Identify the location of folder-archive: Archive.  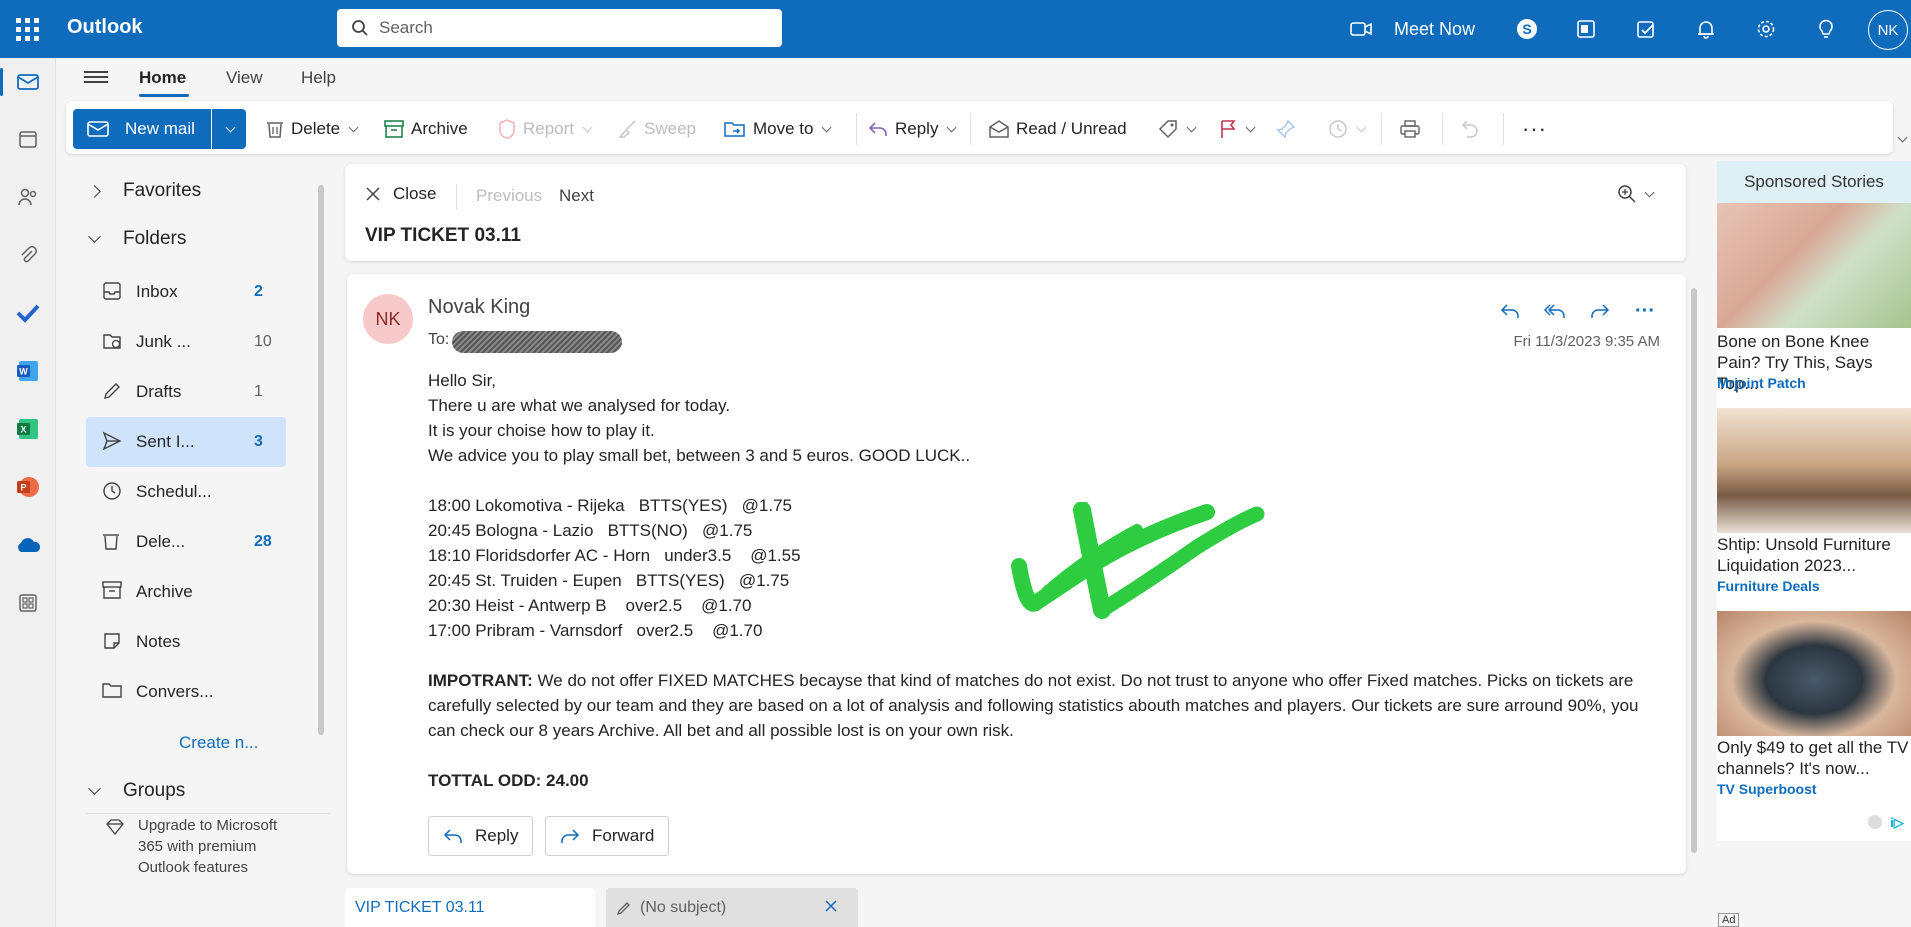
(186, 592).